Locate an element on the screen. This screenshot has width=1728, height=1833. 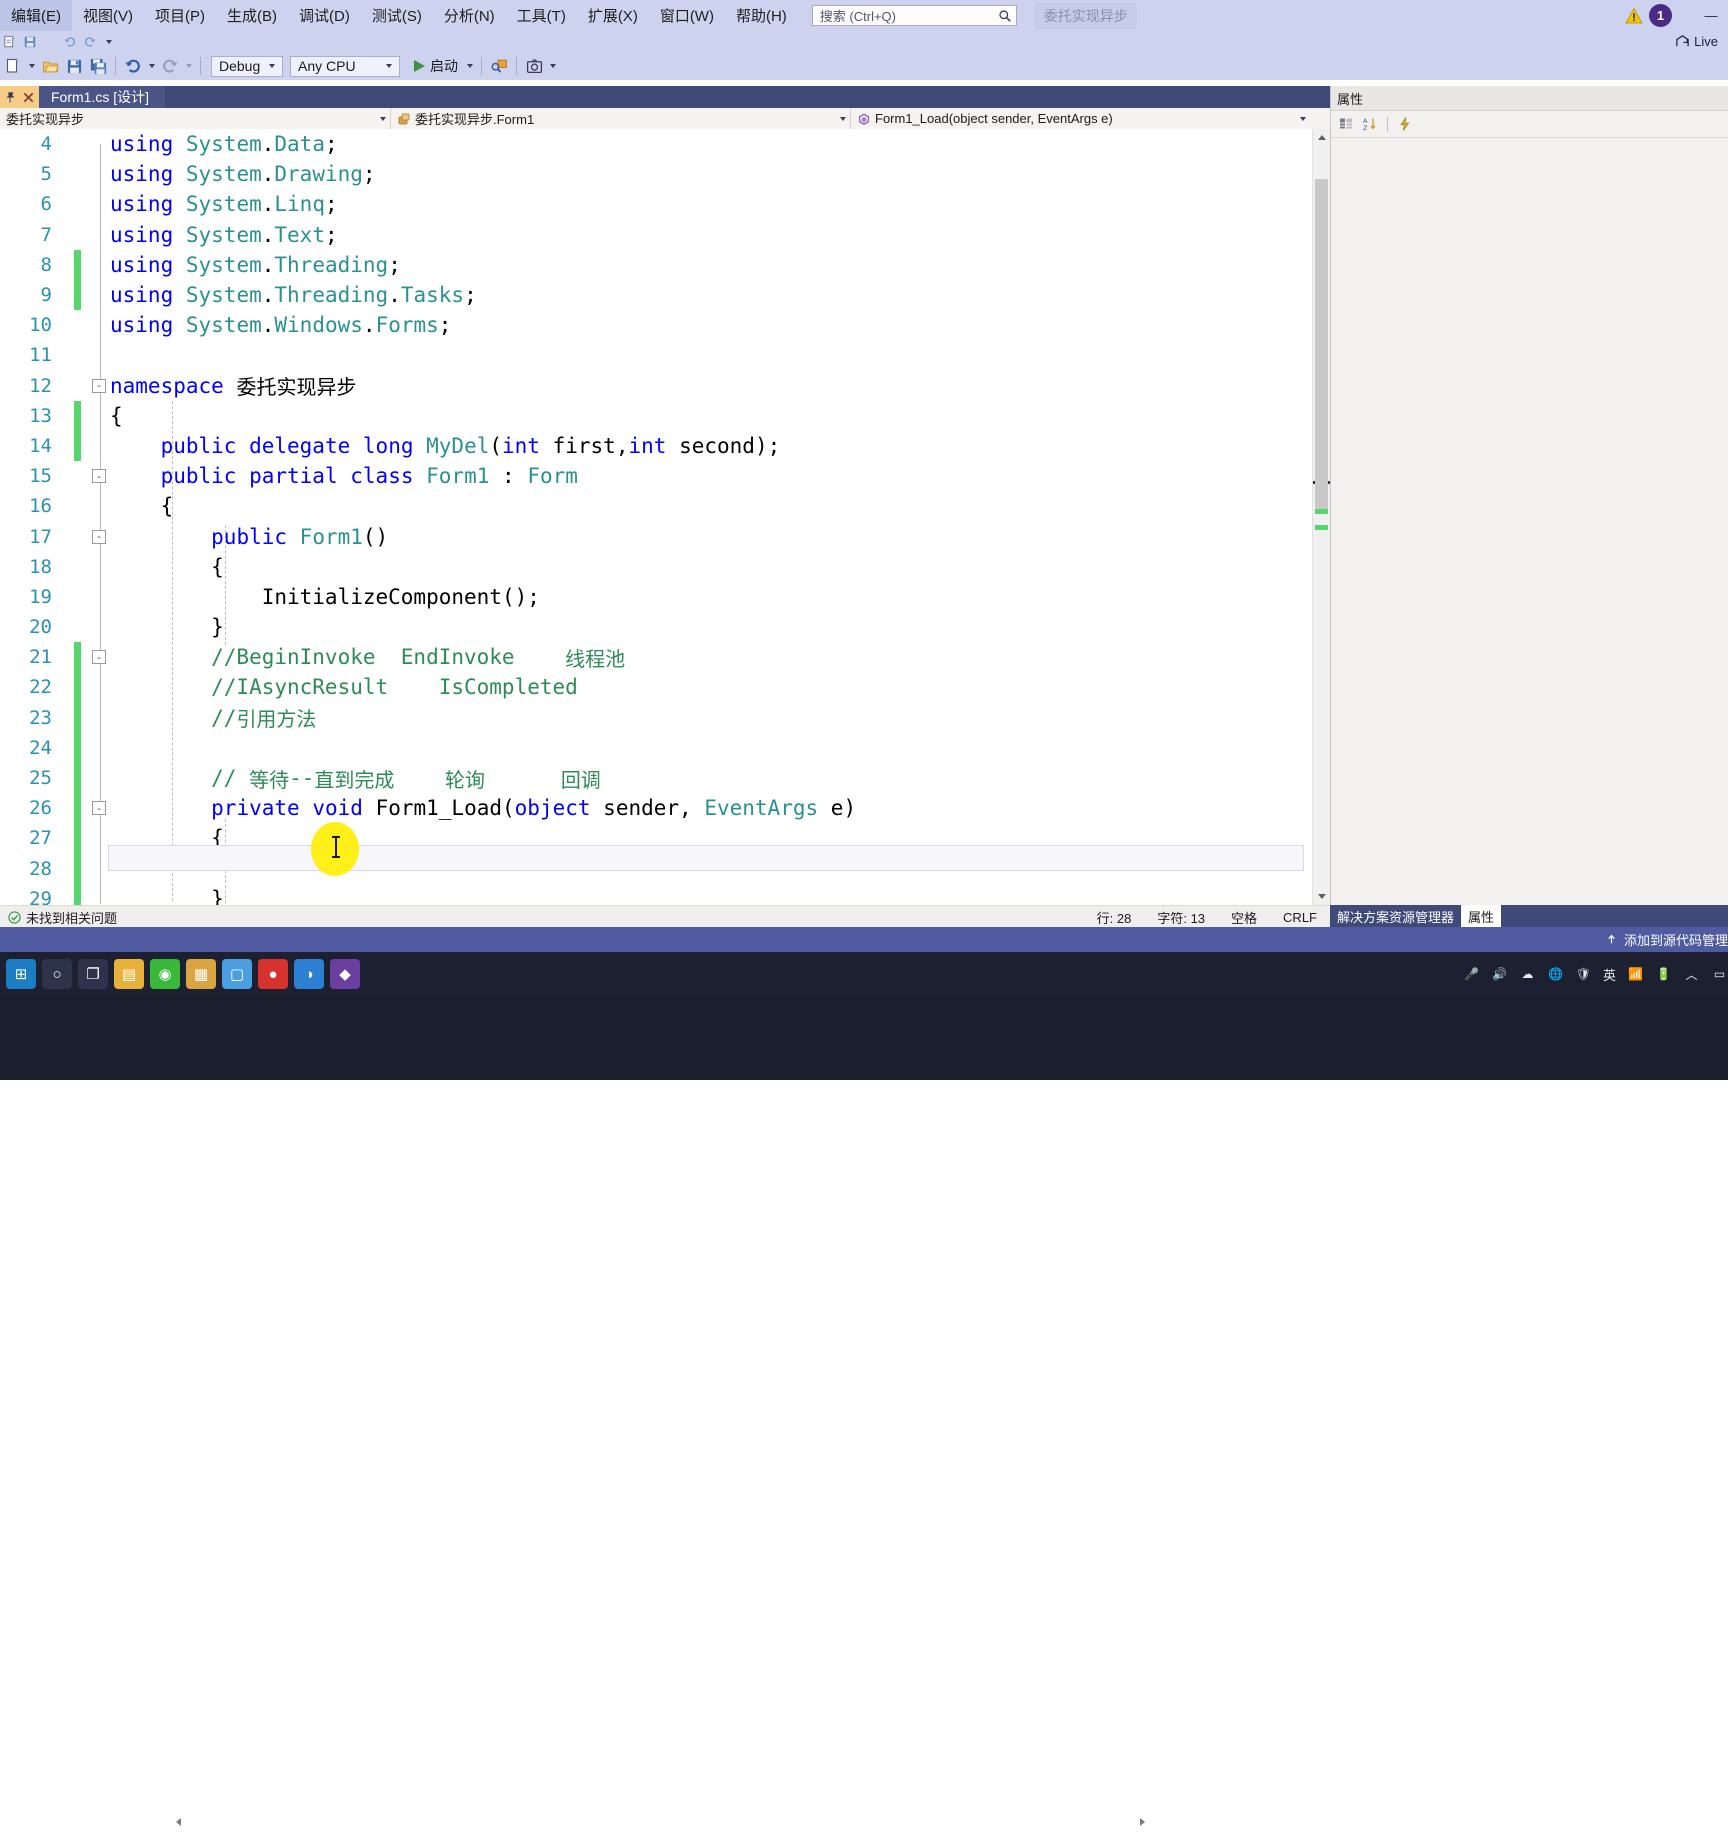
notification-center-icon: ▭ is located at coordinates (1719, 974).